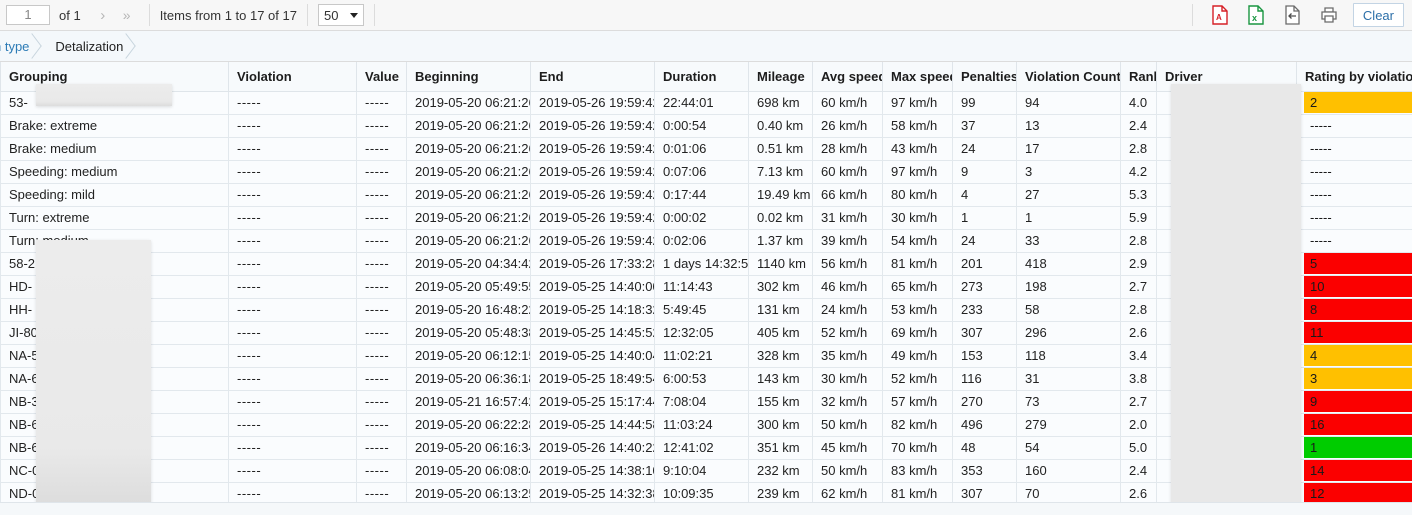 The width and height of the screenshot is (1412, 515). Describe the element at coordinates (1329, 15) in the screenshot. I see `print-button` at that location.